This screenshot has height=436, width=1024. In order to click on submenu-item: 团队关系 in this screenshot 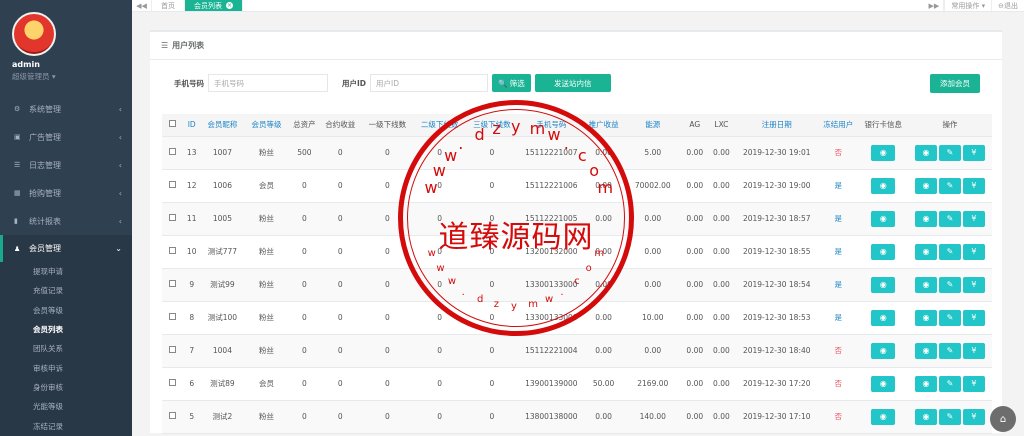, I will do `click(66, 348)`.